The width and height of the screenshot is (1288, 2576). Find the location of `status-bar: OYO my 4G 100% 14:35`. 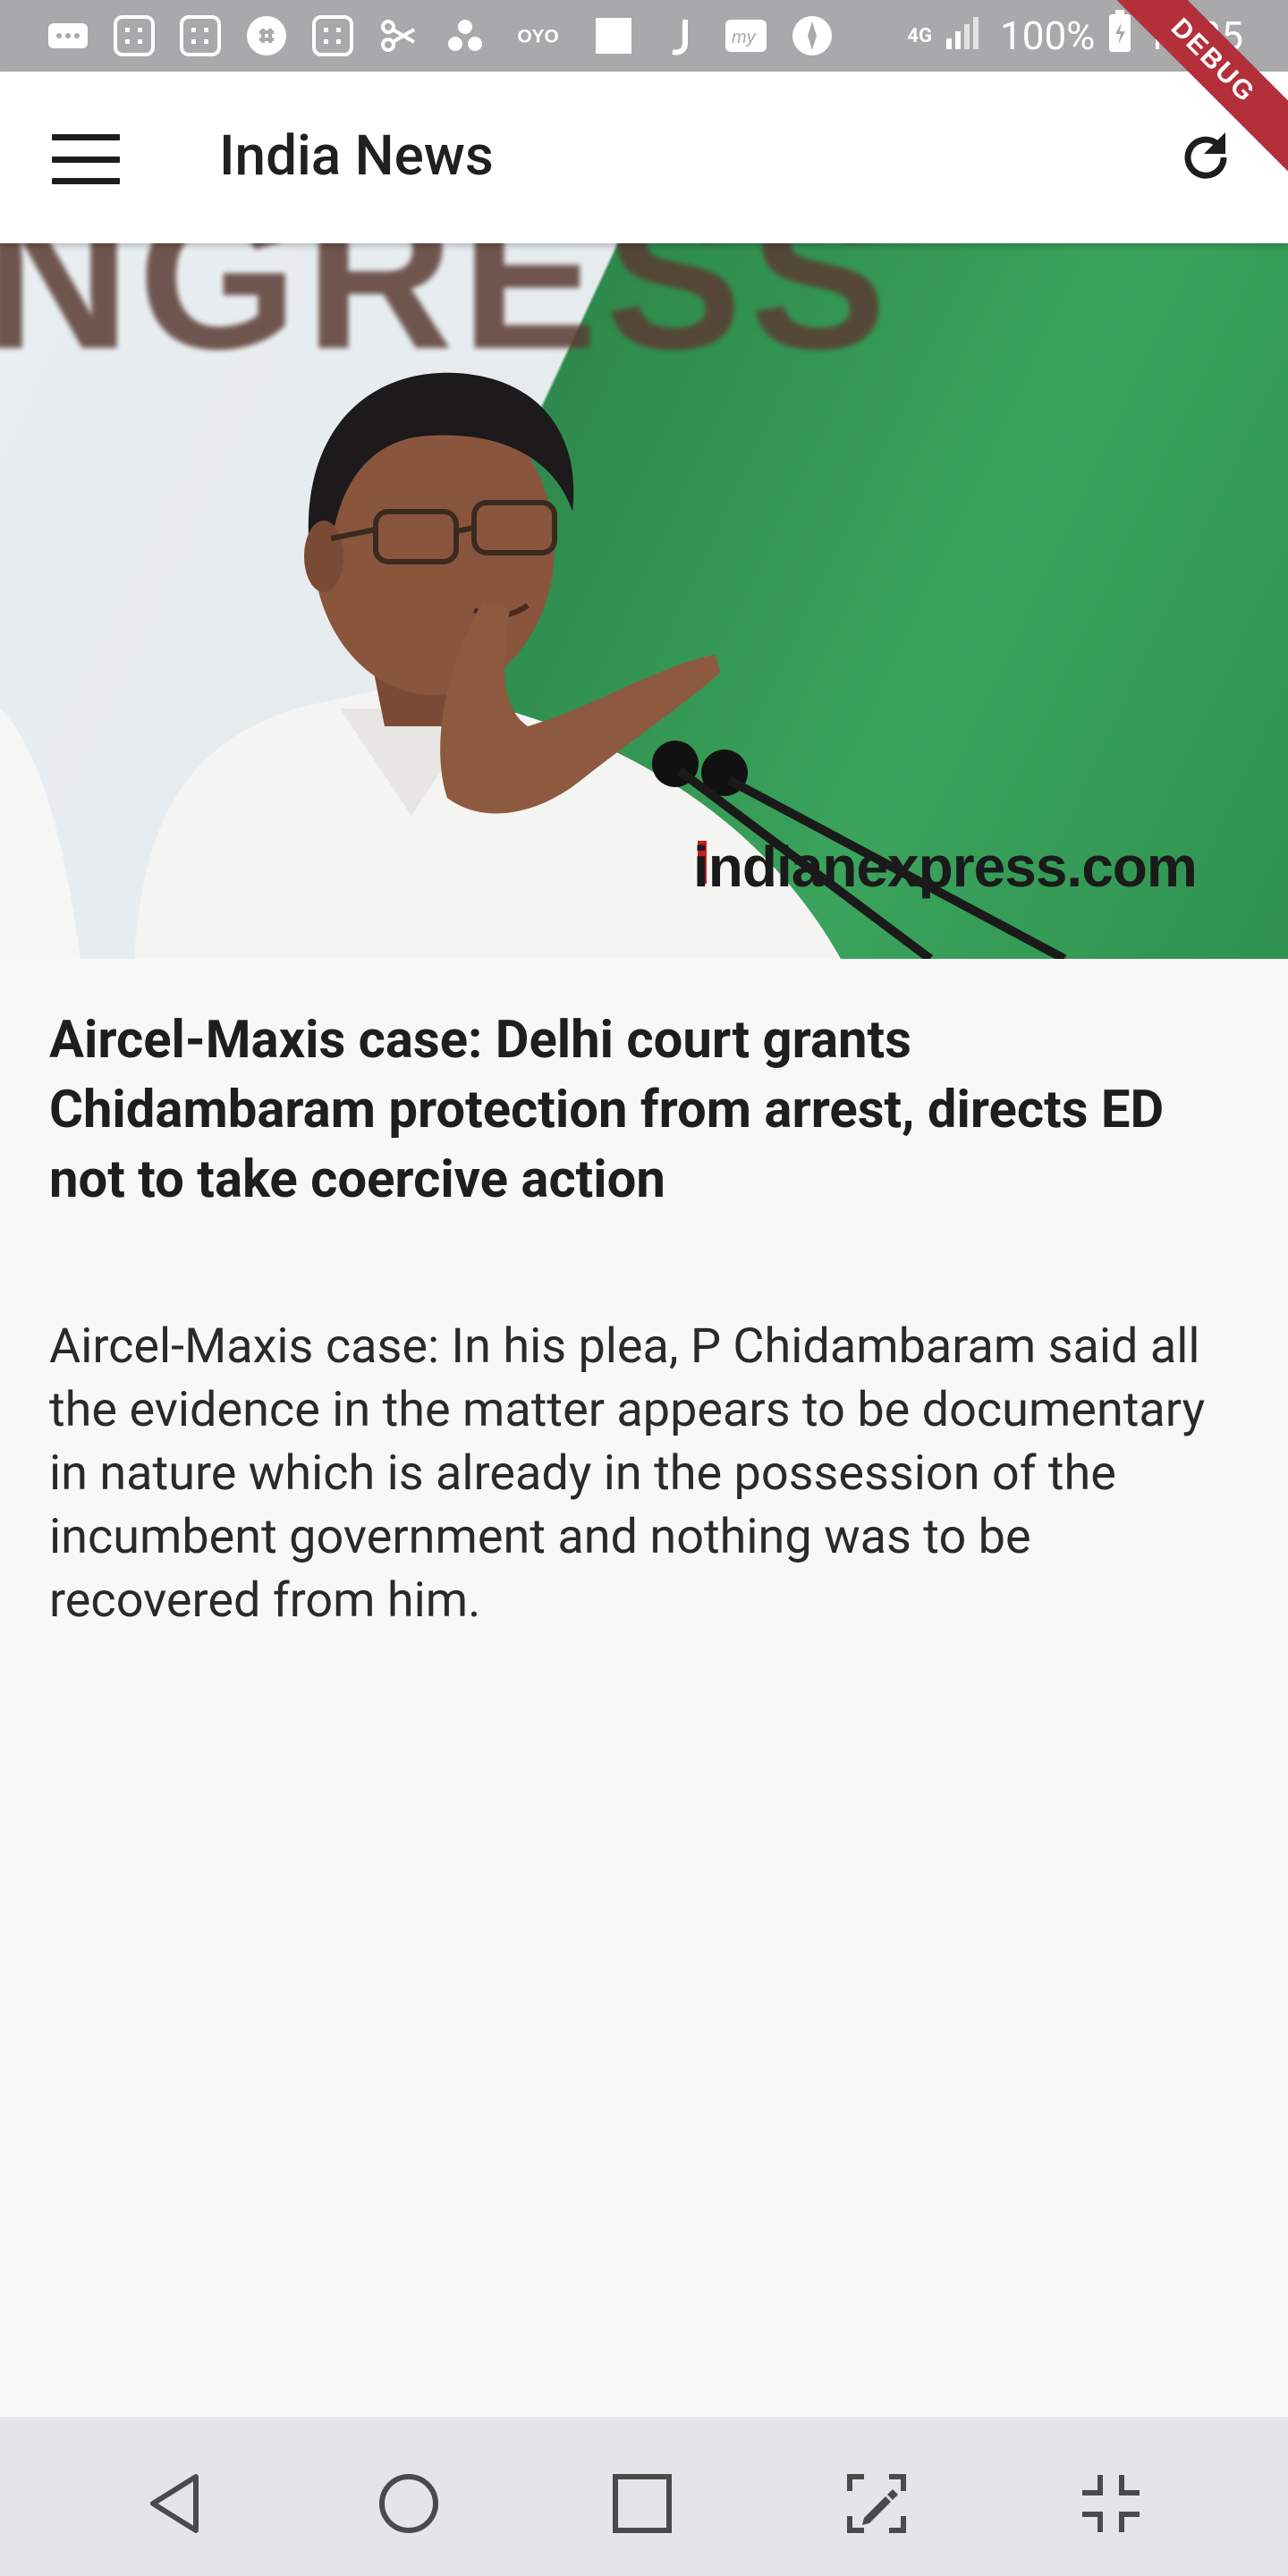

status-bar: OYO my 4G 100% 14:35 is located at coordinates (644, 36).